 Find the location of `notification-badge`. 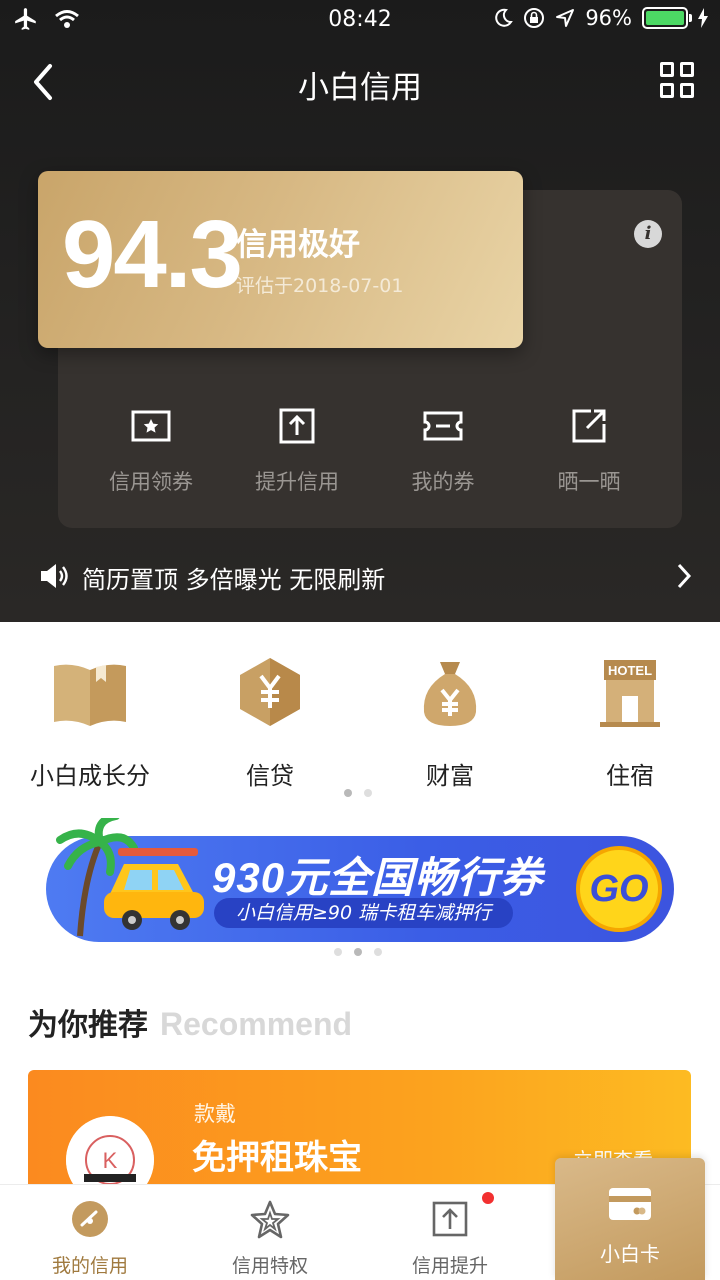

notification-badge is located at coordinates (488, 1198).